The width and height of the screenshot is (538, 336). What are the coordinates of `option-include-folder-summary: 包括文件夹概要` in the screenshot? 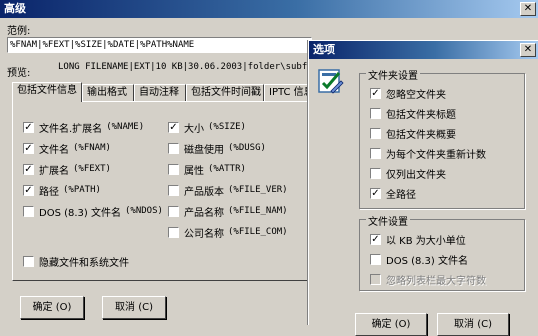 It's located at (428, 133).